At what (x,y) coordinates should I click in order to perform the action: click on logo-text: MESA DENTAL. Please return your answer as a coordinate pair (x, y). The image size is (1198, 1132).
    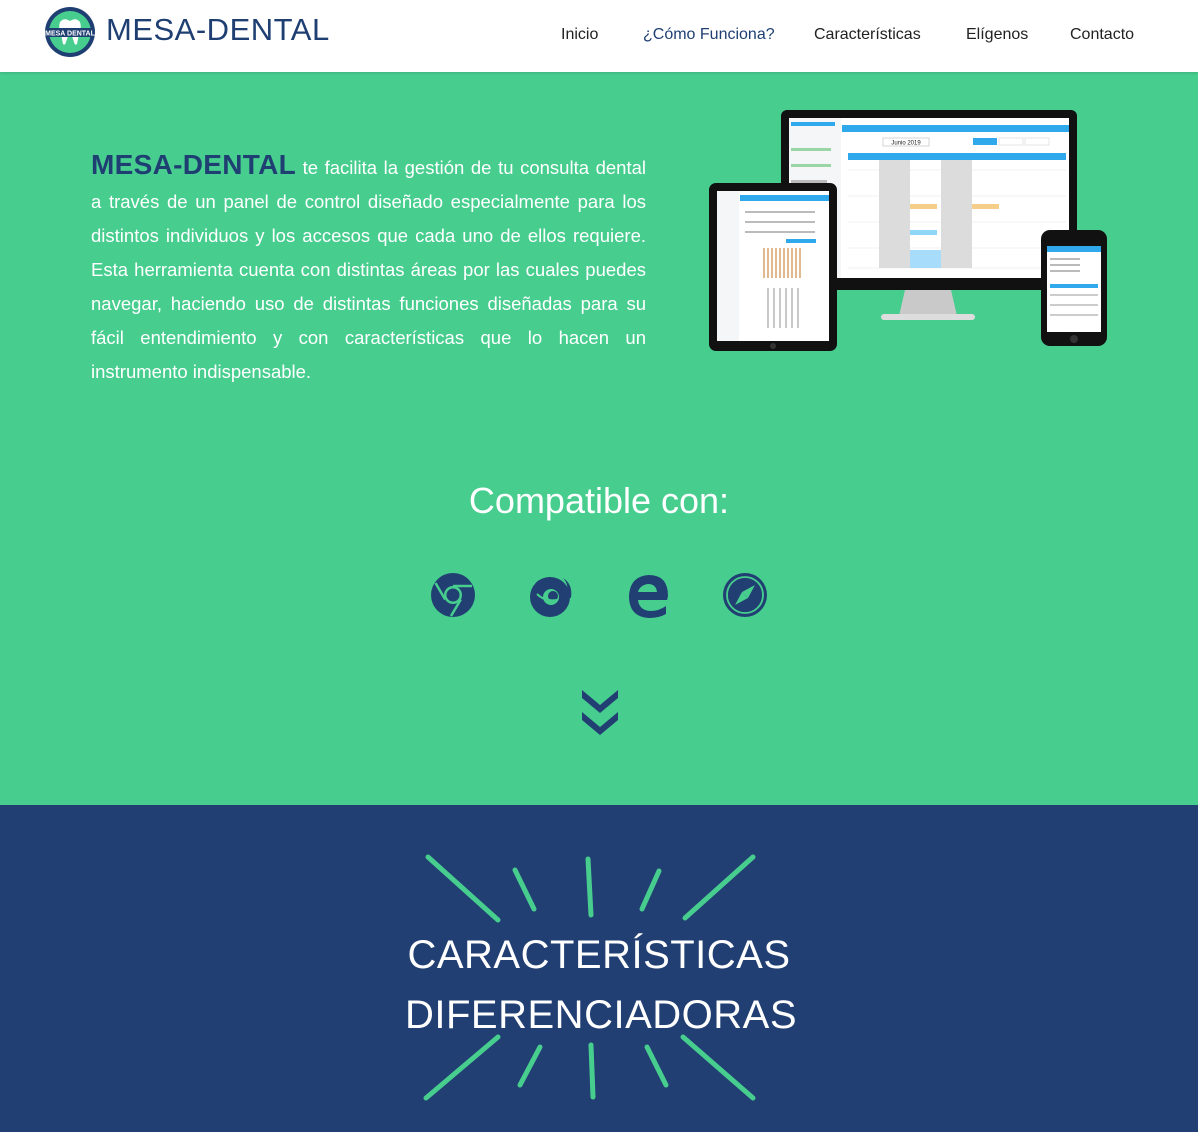
    Looking at the image, I should click on (70, 34).